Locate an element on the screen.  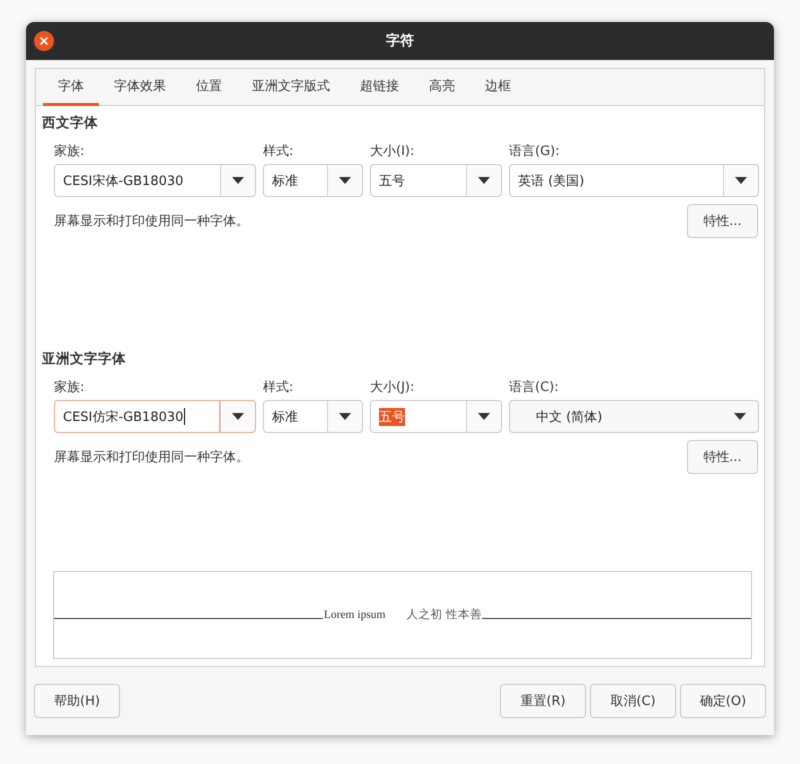
field-label: 语言(G): is located at coordinates (535, 151).